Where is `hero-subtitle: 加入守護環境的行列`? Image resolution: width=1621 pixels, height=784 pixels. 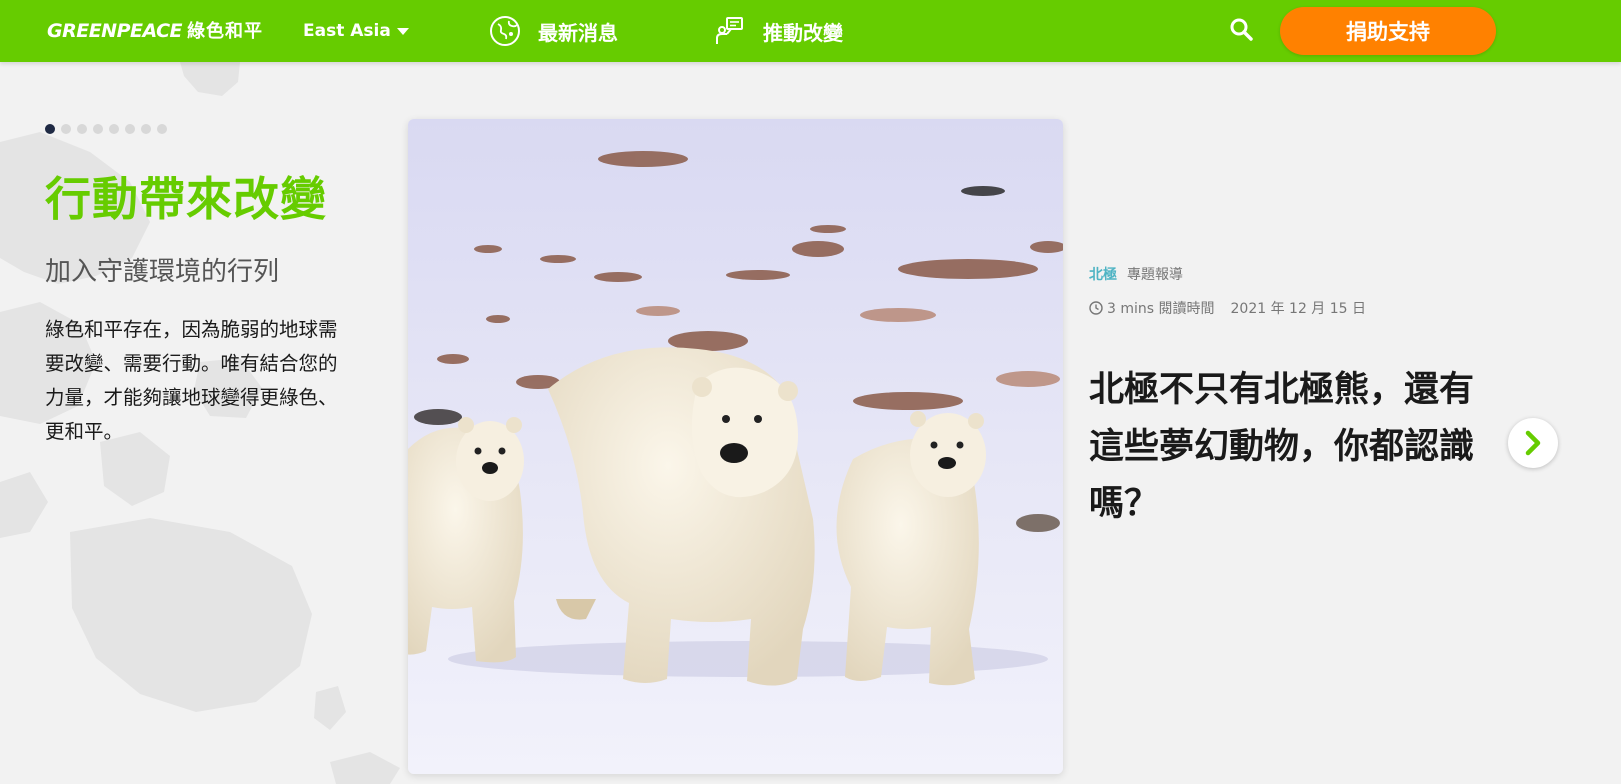 hero-subtitle: 加入守護環境的行列 is located at coordinates (162, 272).